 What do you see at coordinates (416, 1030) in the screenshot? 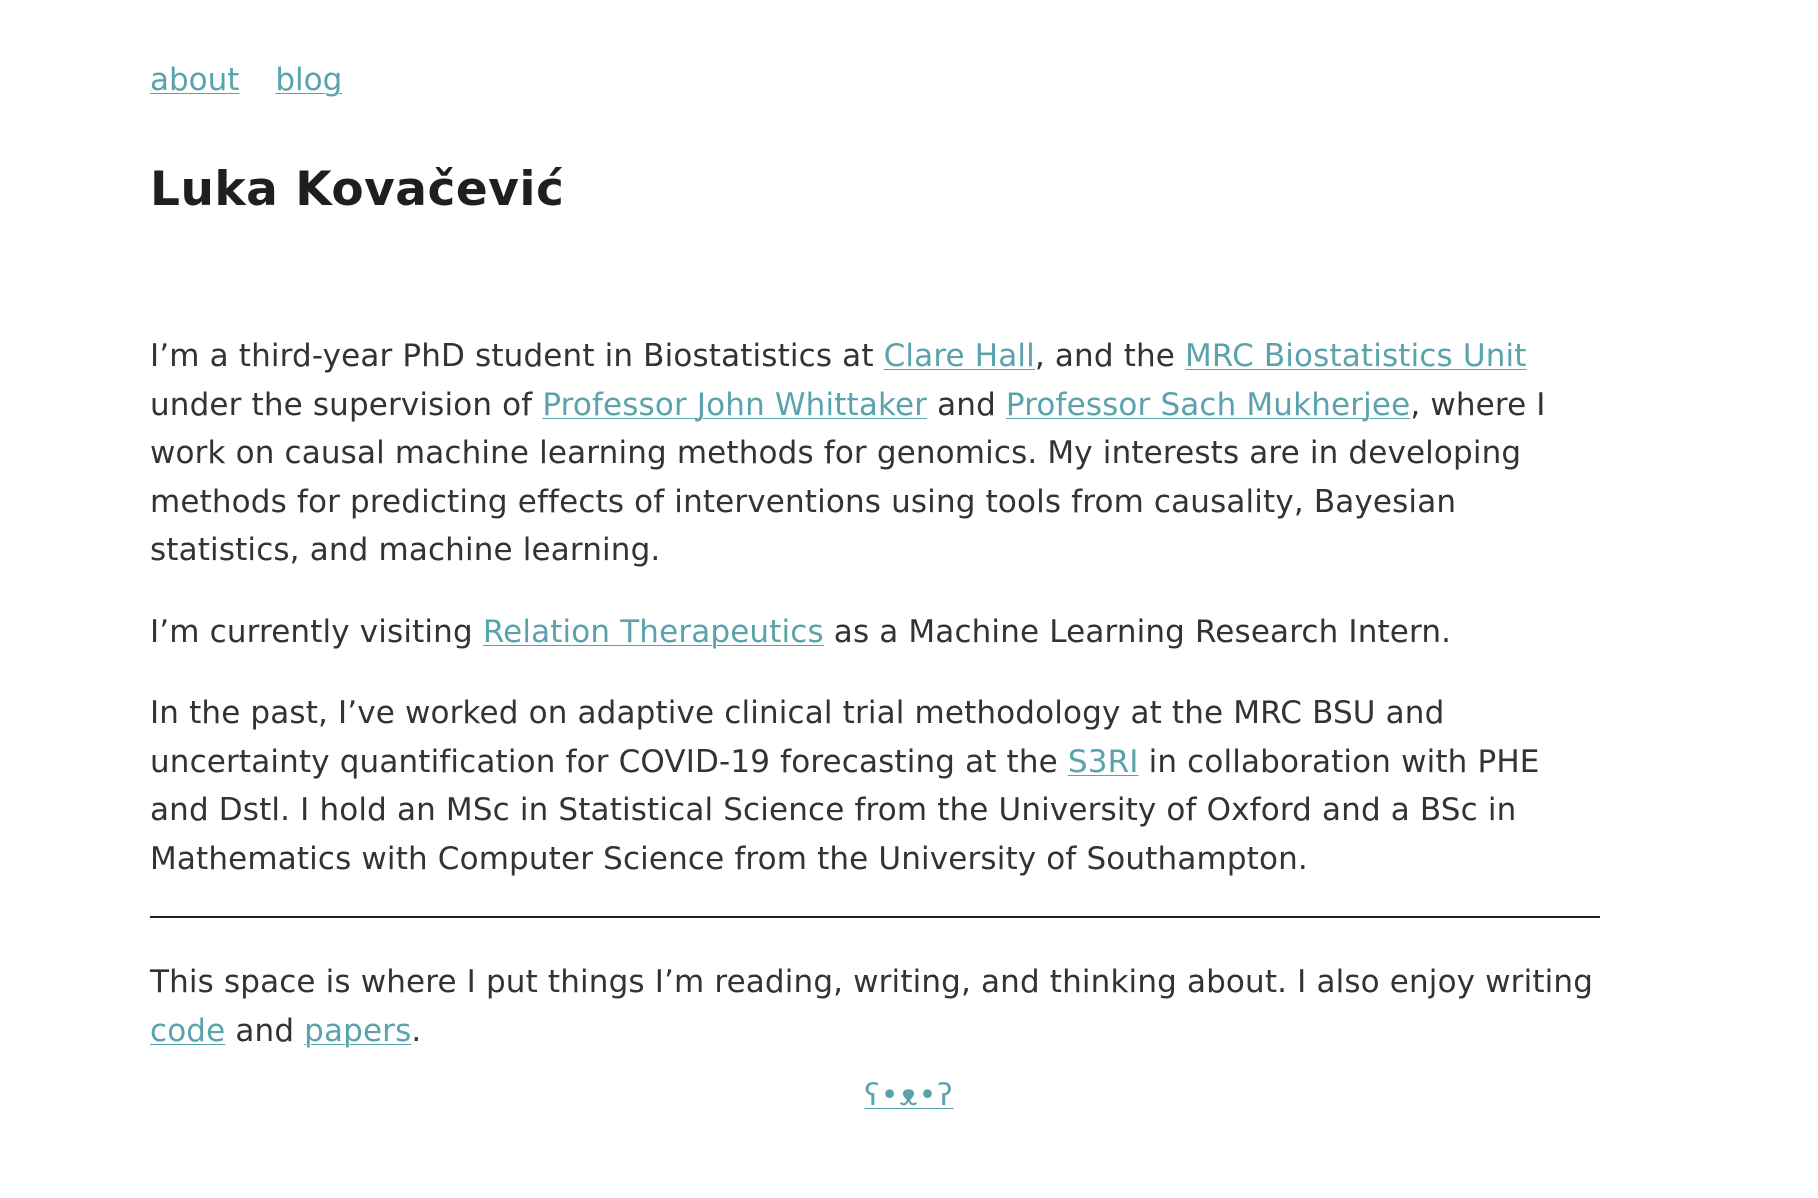
I see `space-text-3: .` at bounding box center [416, 1030].